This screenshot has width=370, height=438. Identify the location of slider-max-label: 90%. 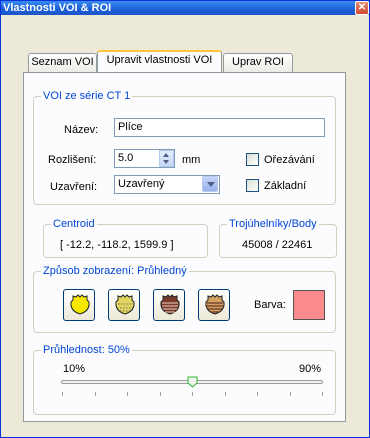
(310, 369).